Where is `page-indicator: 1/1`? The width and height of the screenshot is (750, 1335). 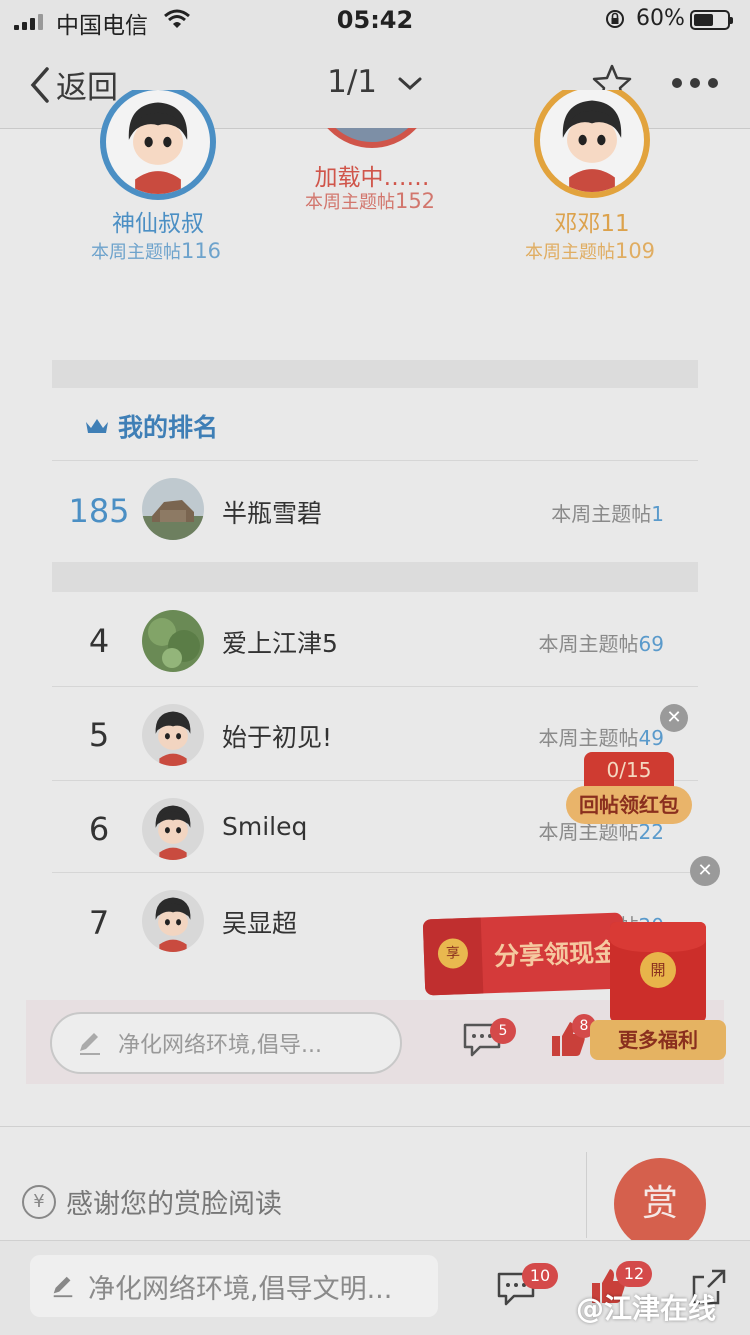
page-indicator: 1/1 is located at coordinates (352, 82).